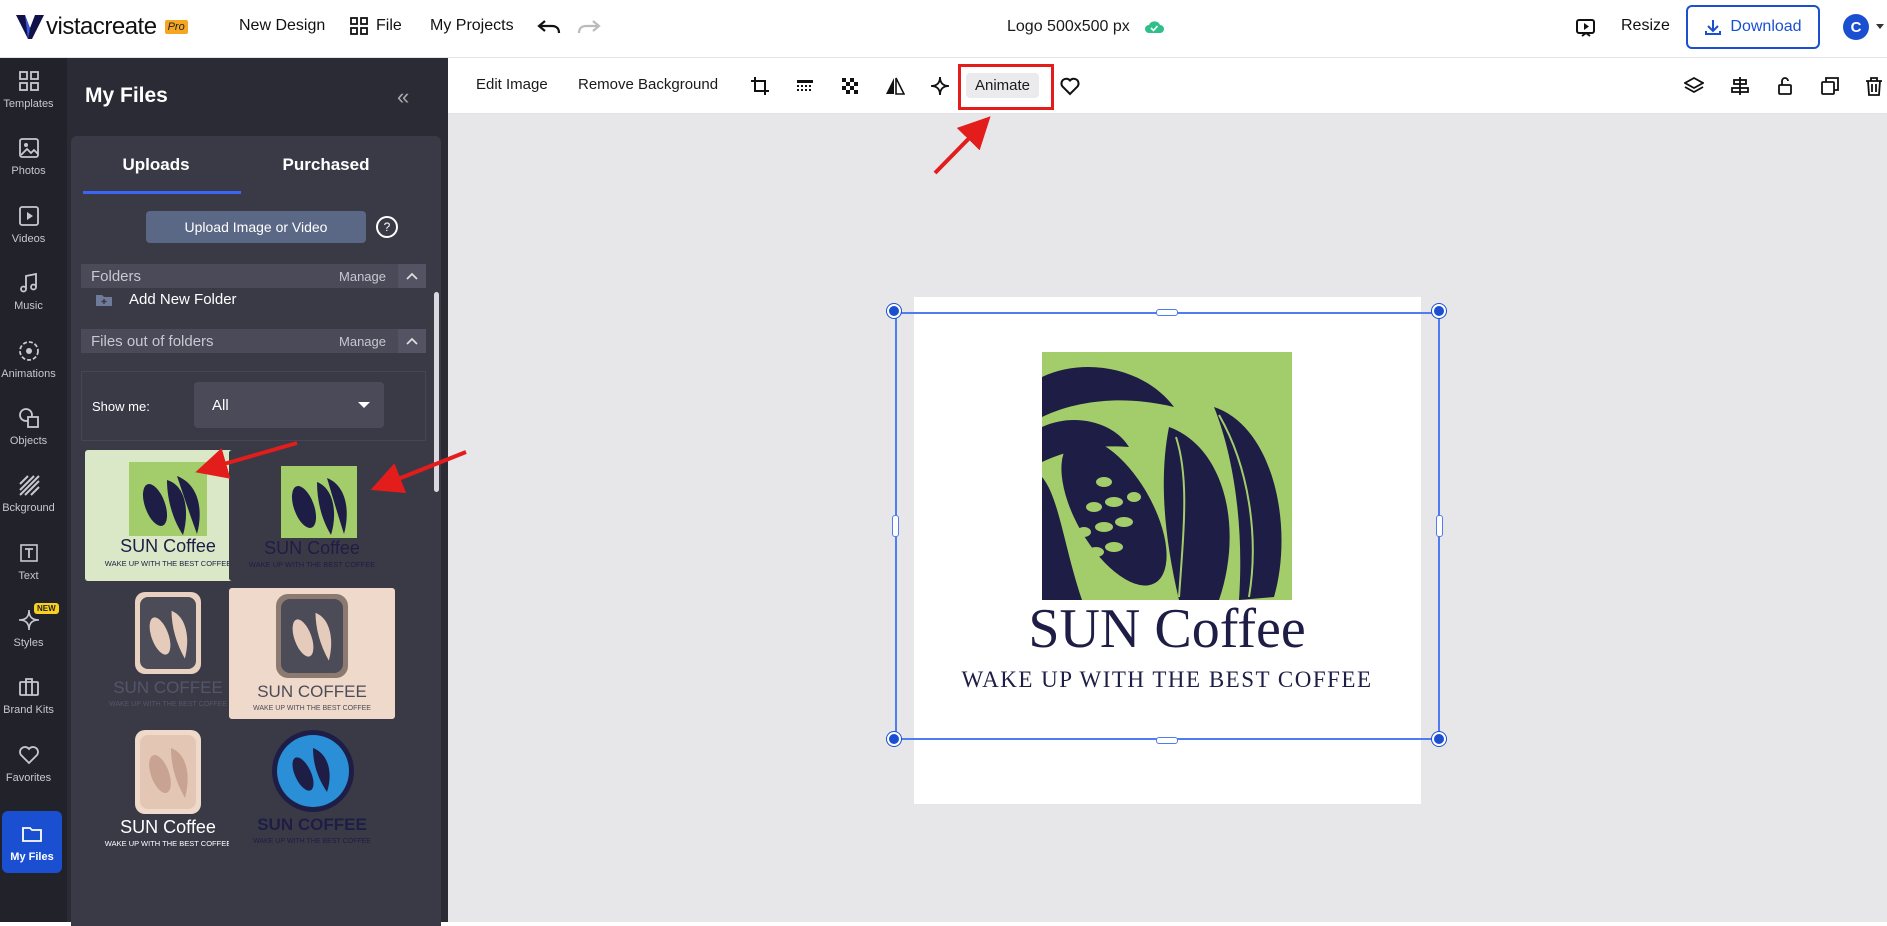 This screenshot has width=1887, height=926. What do you see at coordinates (436, 392) in the screenshot?
I see `panel-scrollbar` at bounding box center [436, 392].